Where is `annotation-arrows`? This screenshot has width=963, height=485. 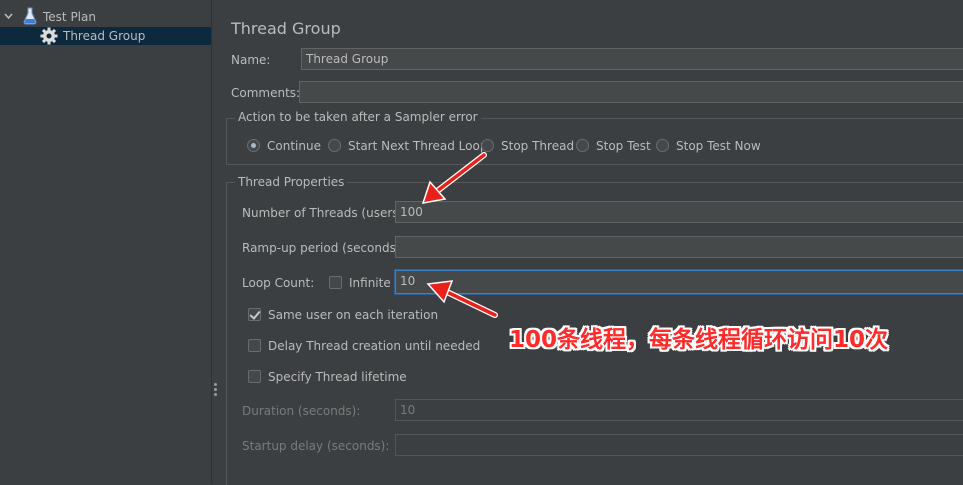
annotation-arrows is located at coordinates (459, 235).